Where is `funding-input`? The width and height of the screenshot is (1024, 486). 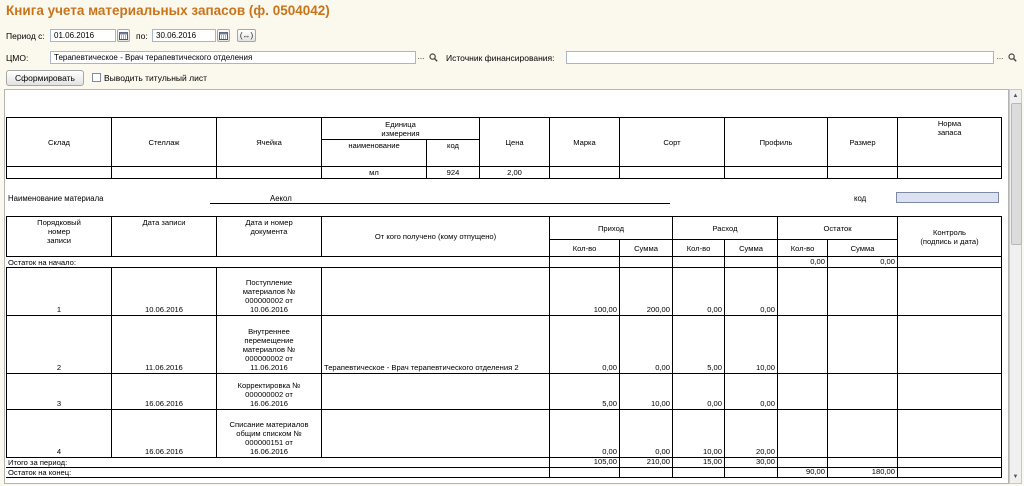 funding-input is located at coordinates (780, 57).